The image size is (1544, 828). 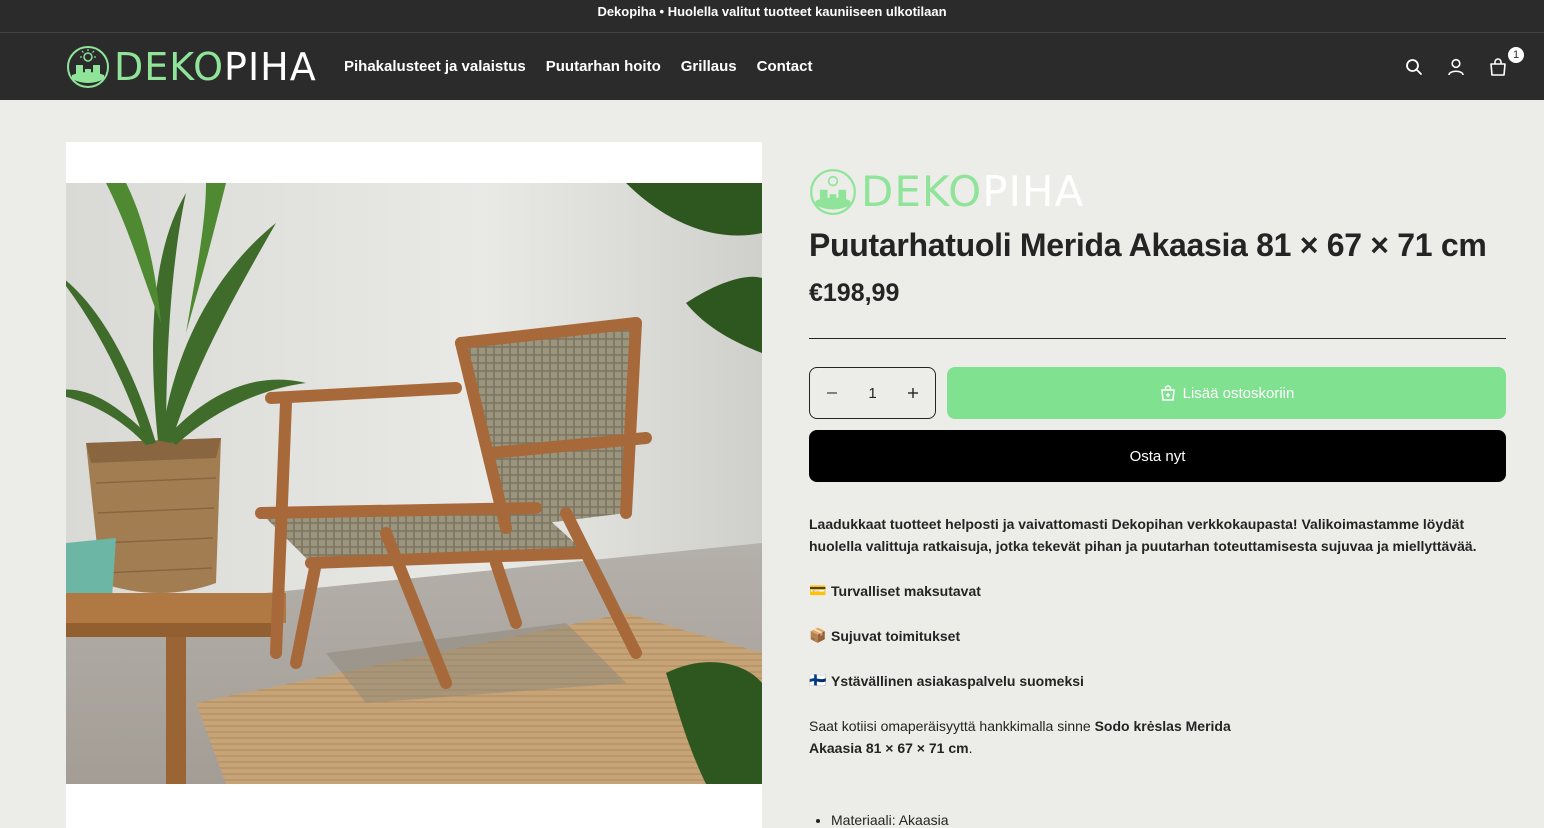 I want to click on feature-delivery: 📦 Sujuvat toimitukset, so click(x=1157, y=636).